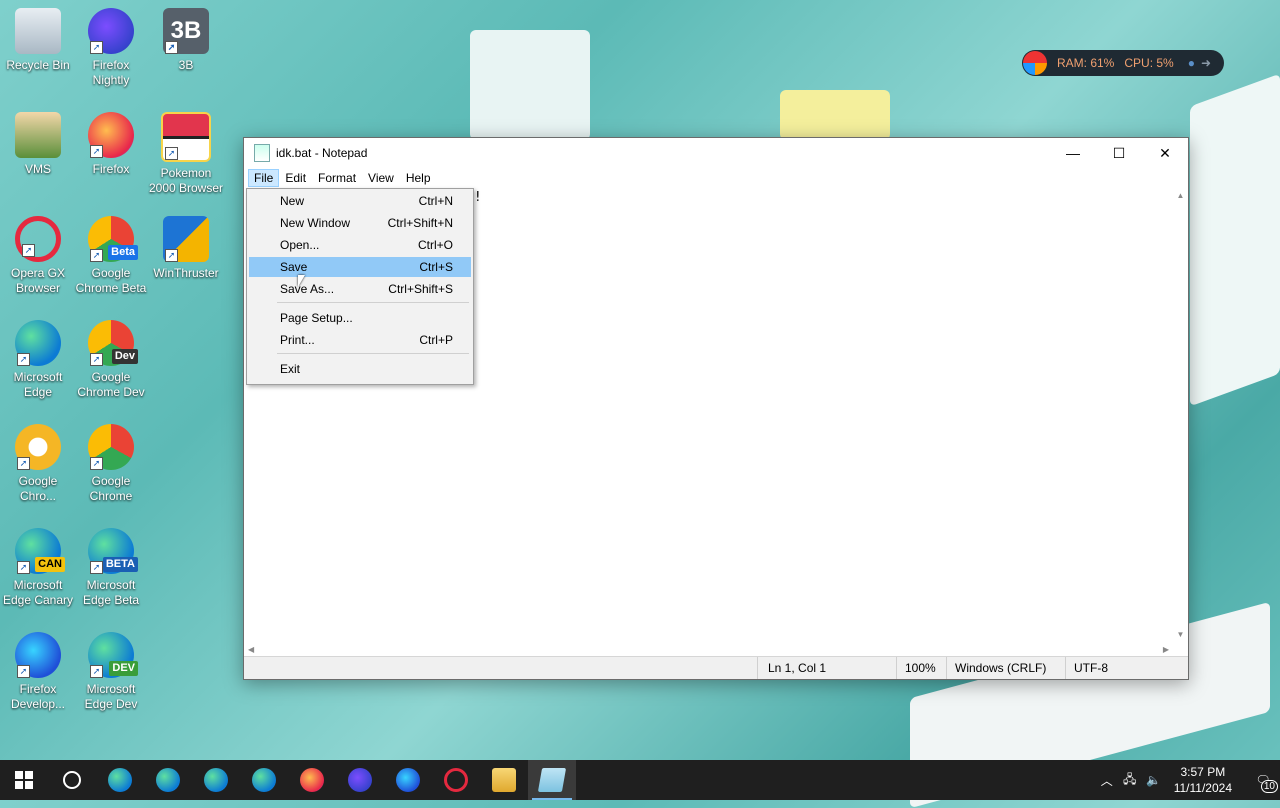 The height and width of the screenshot is (808, 1280). What do you see at coordinates (1091, 668) in the screenshot?
I see `encoding: UTF-8` at bounding box center [1091, 668].